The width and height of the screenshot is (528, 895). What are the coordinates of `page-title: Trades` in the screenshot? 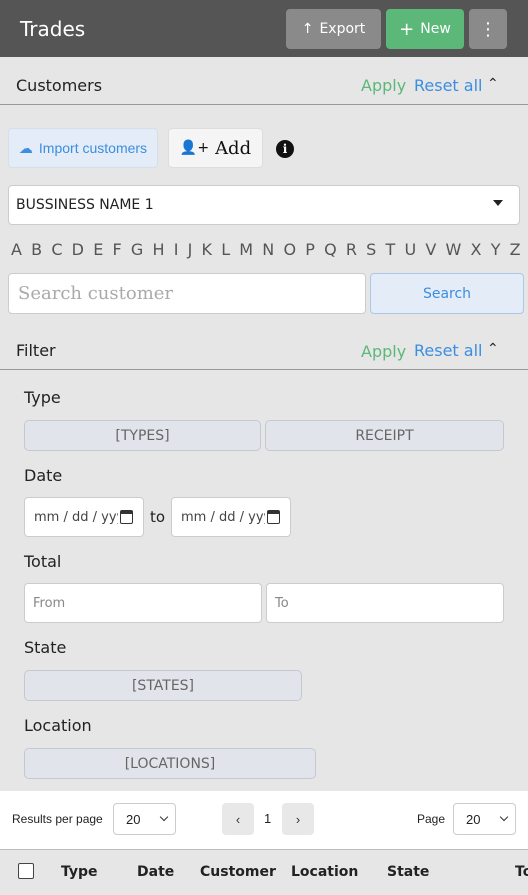 It's located at (53, 29).